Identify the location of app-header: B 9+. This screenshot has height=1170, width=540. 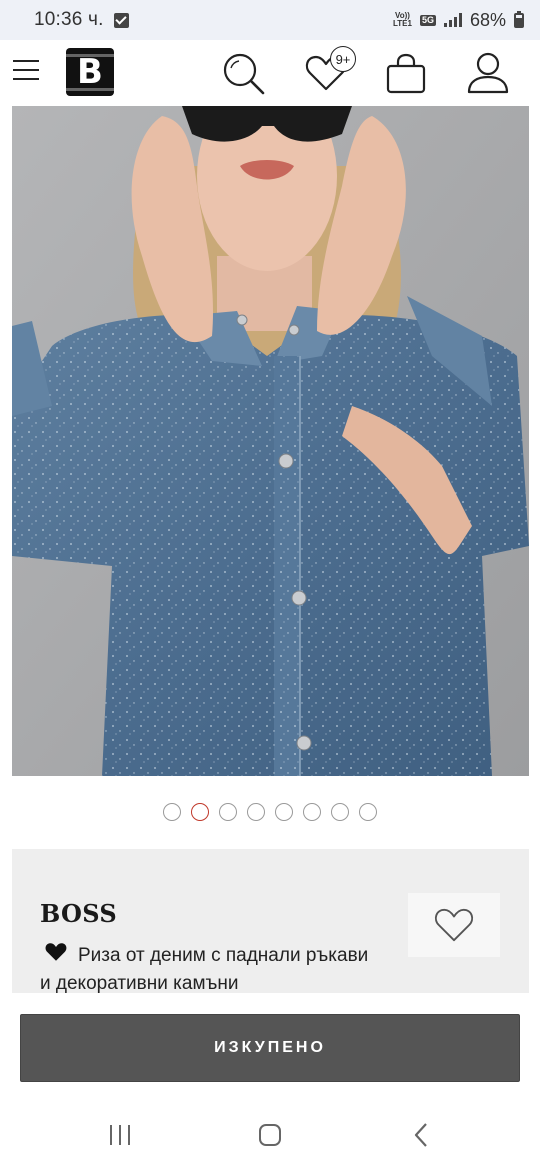
(270, 73).